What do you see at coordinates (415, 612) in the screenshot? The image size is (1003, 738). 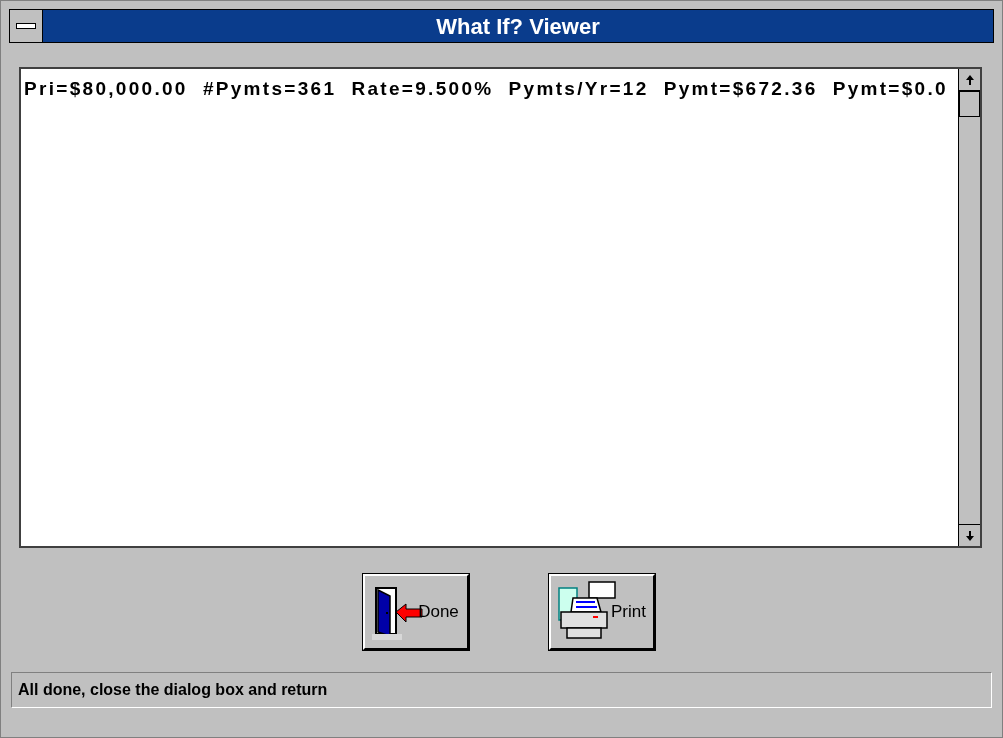 I see `done-button: Done` at bounding box center [415, 612].